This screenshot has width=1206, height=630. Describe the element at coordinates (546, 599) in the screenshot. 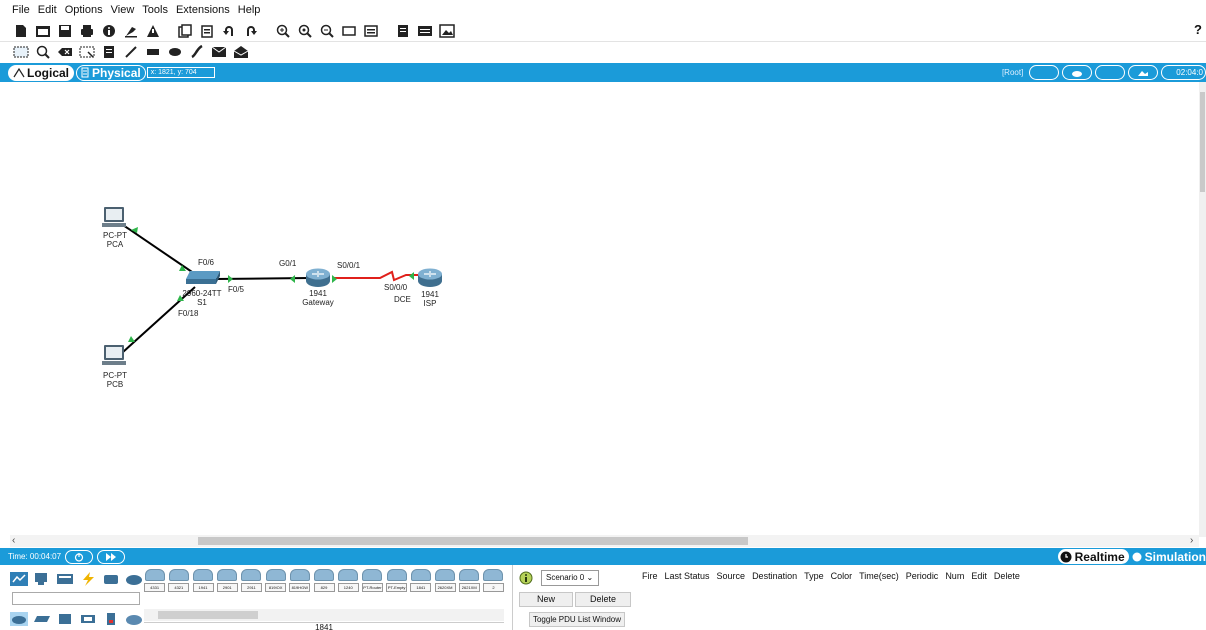

I see `new-scenario-button: New` at that location.